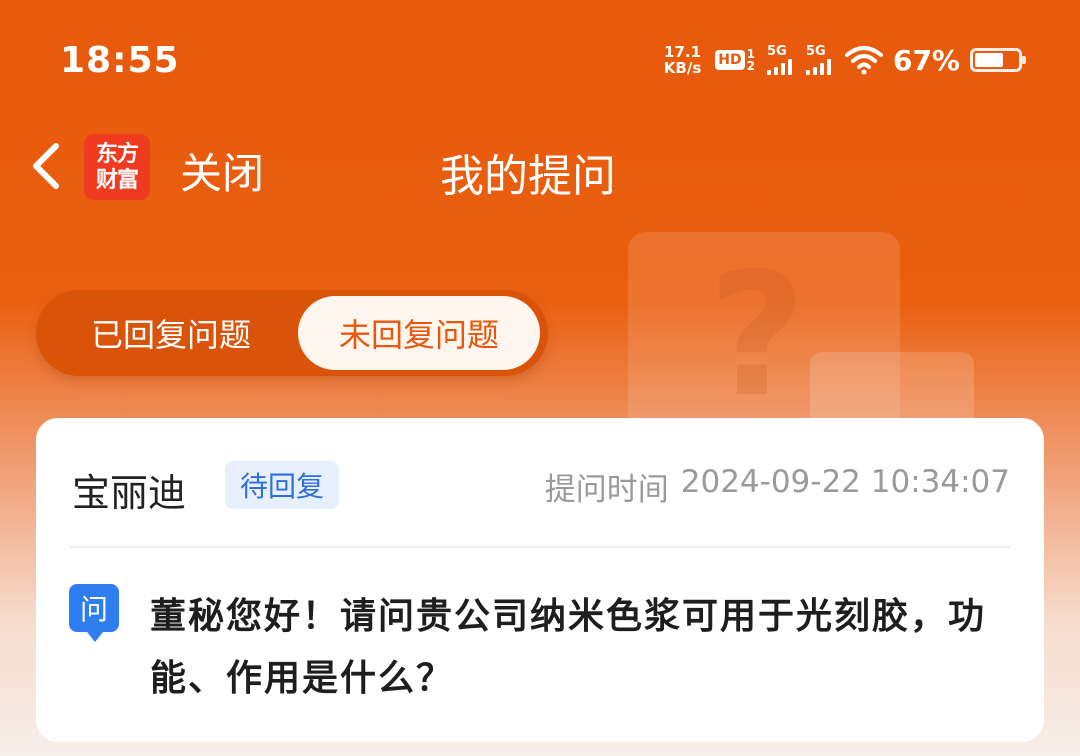 This screenshot has width=1080, height=756. What do you see at coordinates (683, 52) in the screenshot?
I see `network-speed-value: 17.1` at bounding box center [683, 52].